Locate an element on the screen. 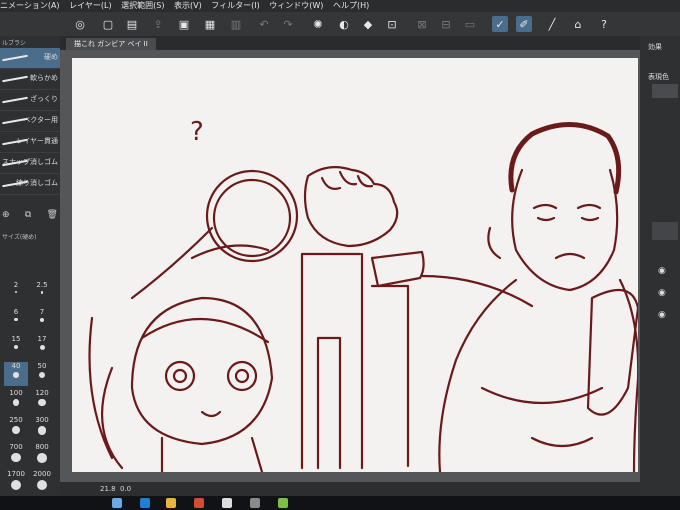 The image size is (680, 510). brush-size-title: サイズ(硬め) is located at coordinates (19, 237).